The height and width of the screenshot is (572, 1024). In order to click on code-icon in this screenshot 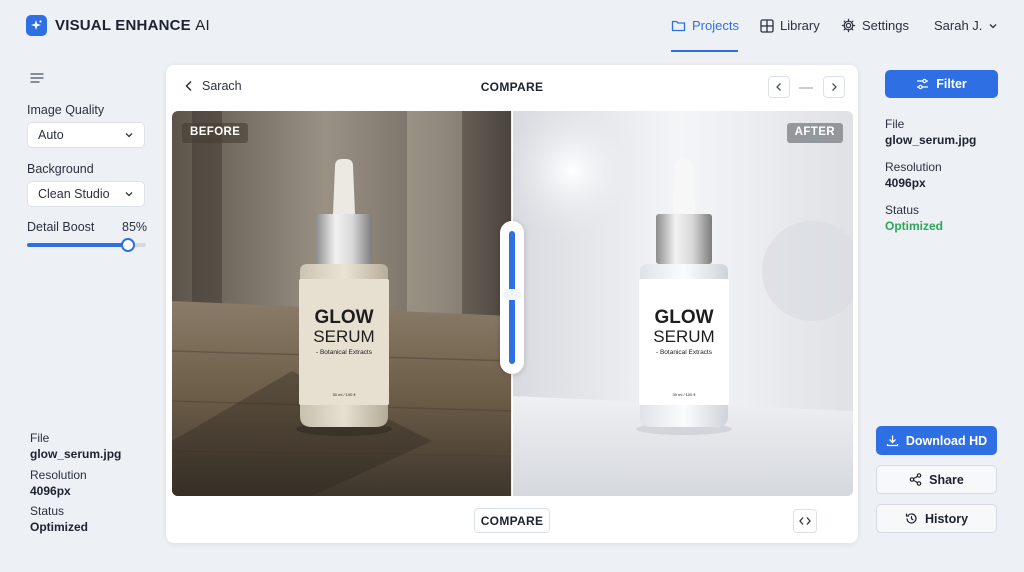, I will do `click(805, 521)`.